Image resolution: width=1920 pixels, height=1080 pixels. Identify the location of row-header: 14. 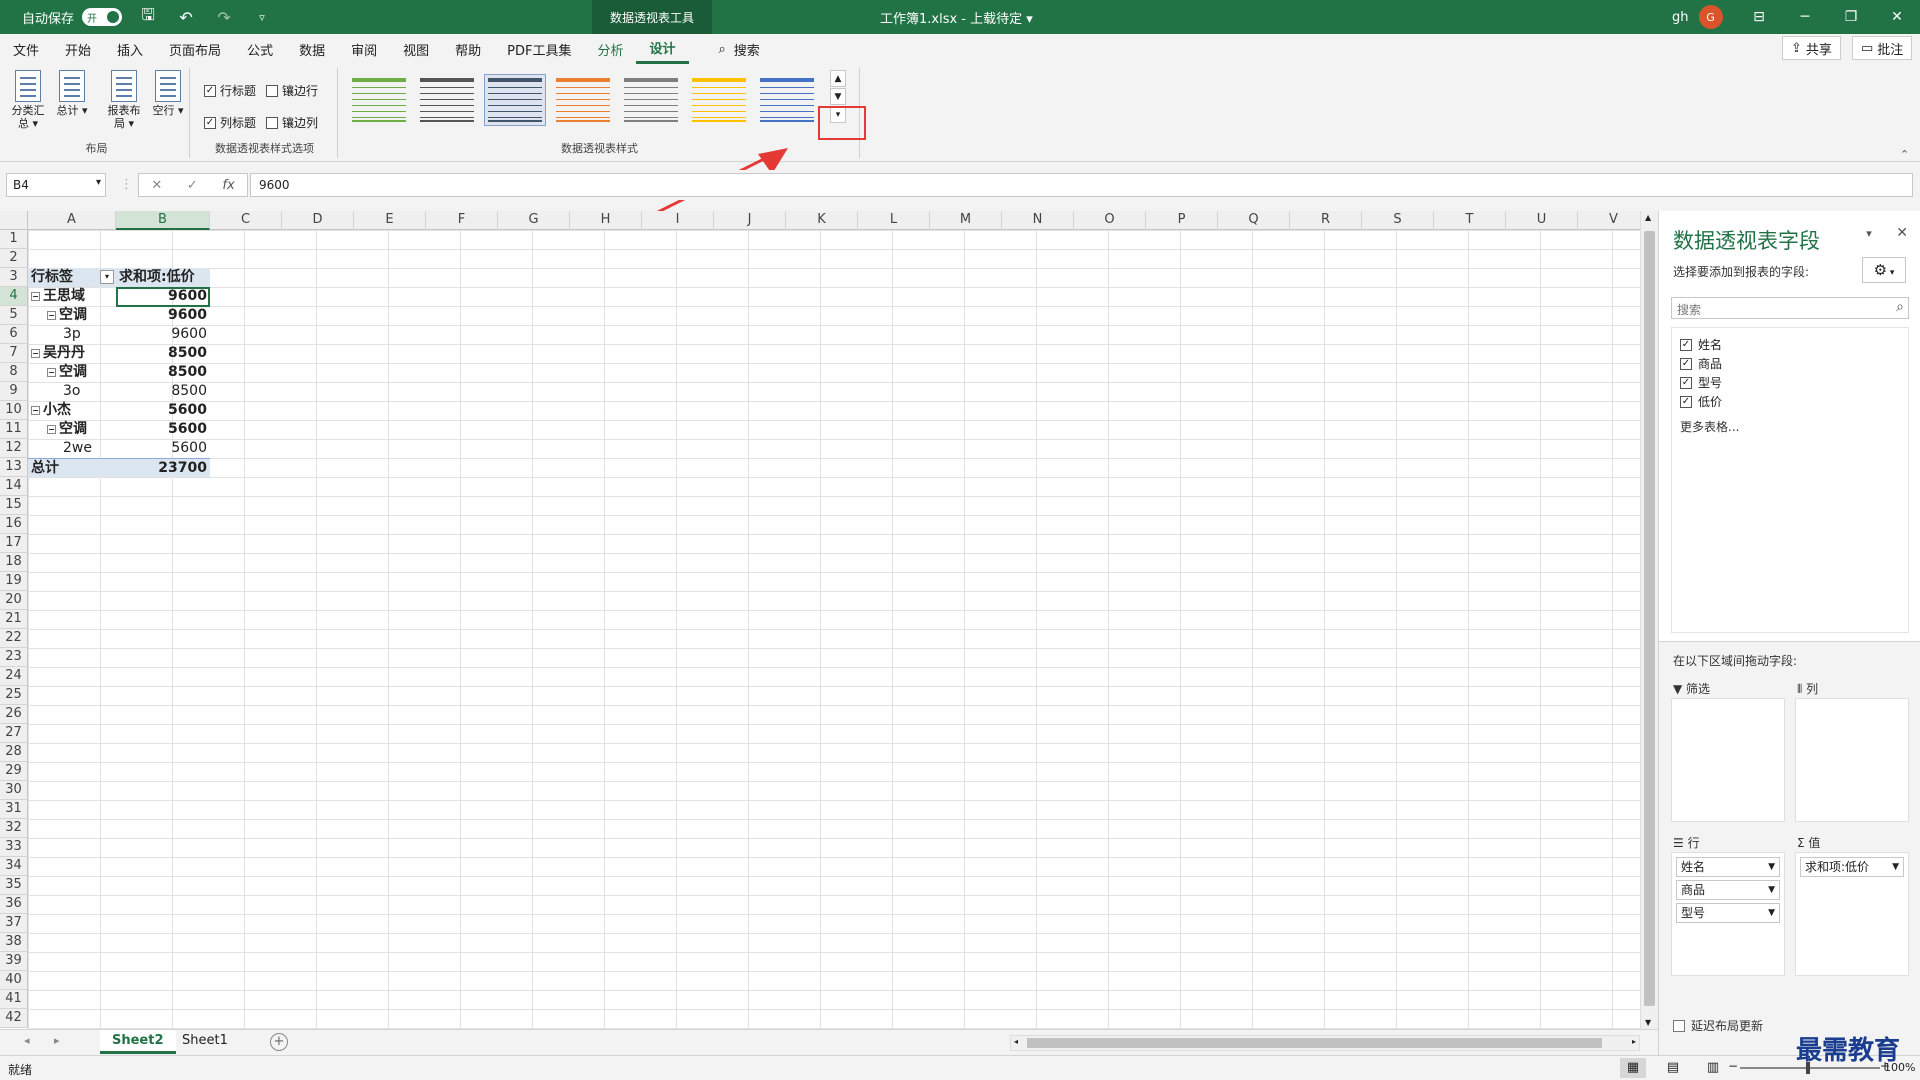
(14, 486).